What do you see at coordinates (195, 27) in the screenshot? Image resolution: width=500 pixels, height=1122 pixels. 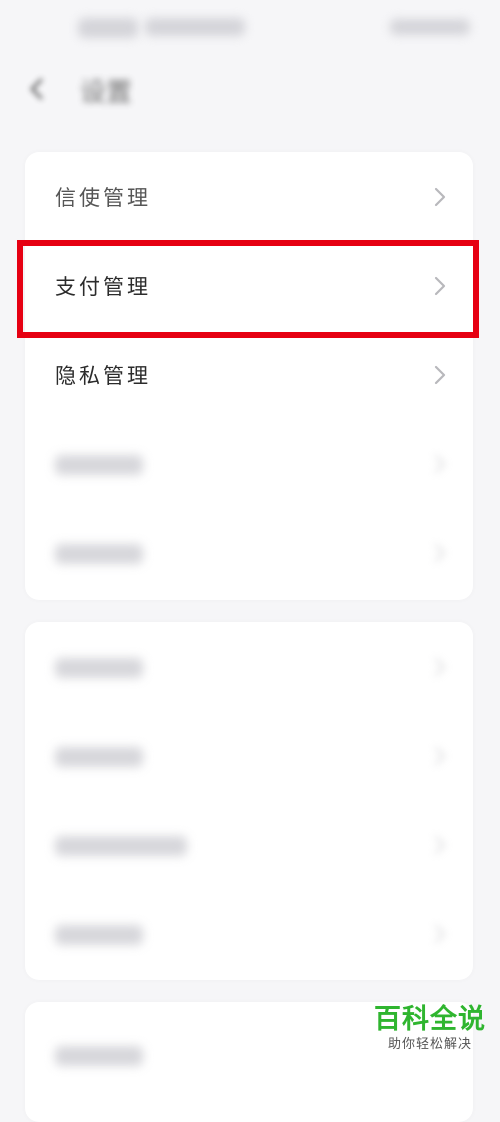 I see `status-icons-blurred` at bounding box center [195, 27].